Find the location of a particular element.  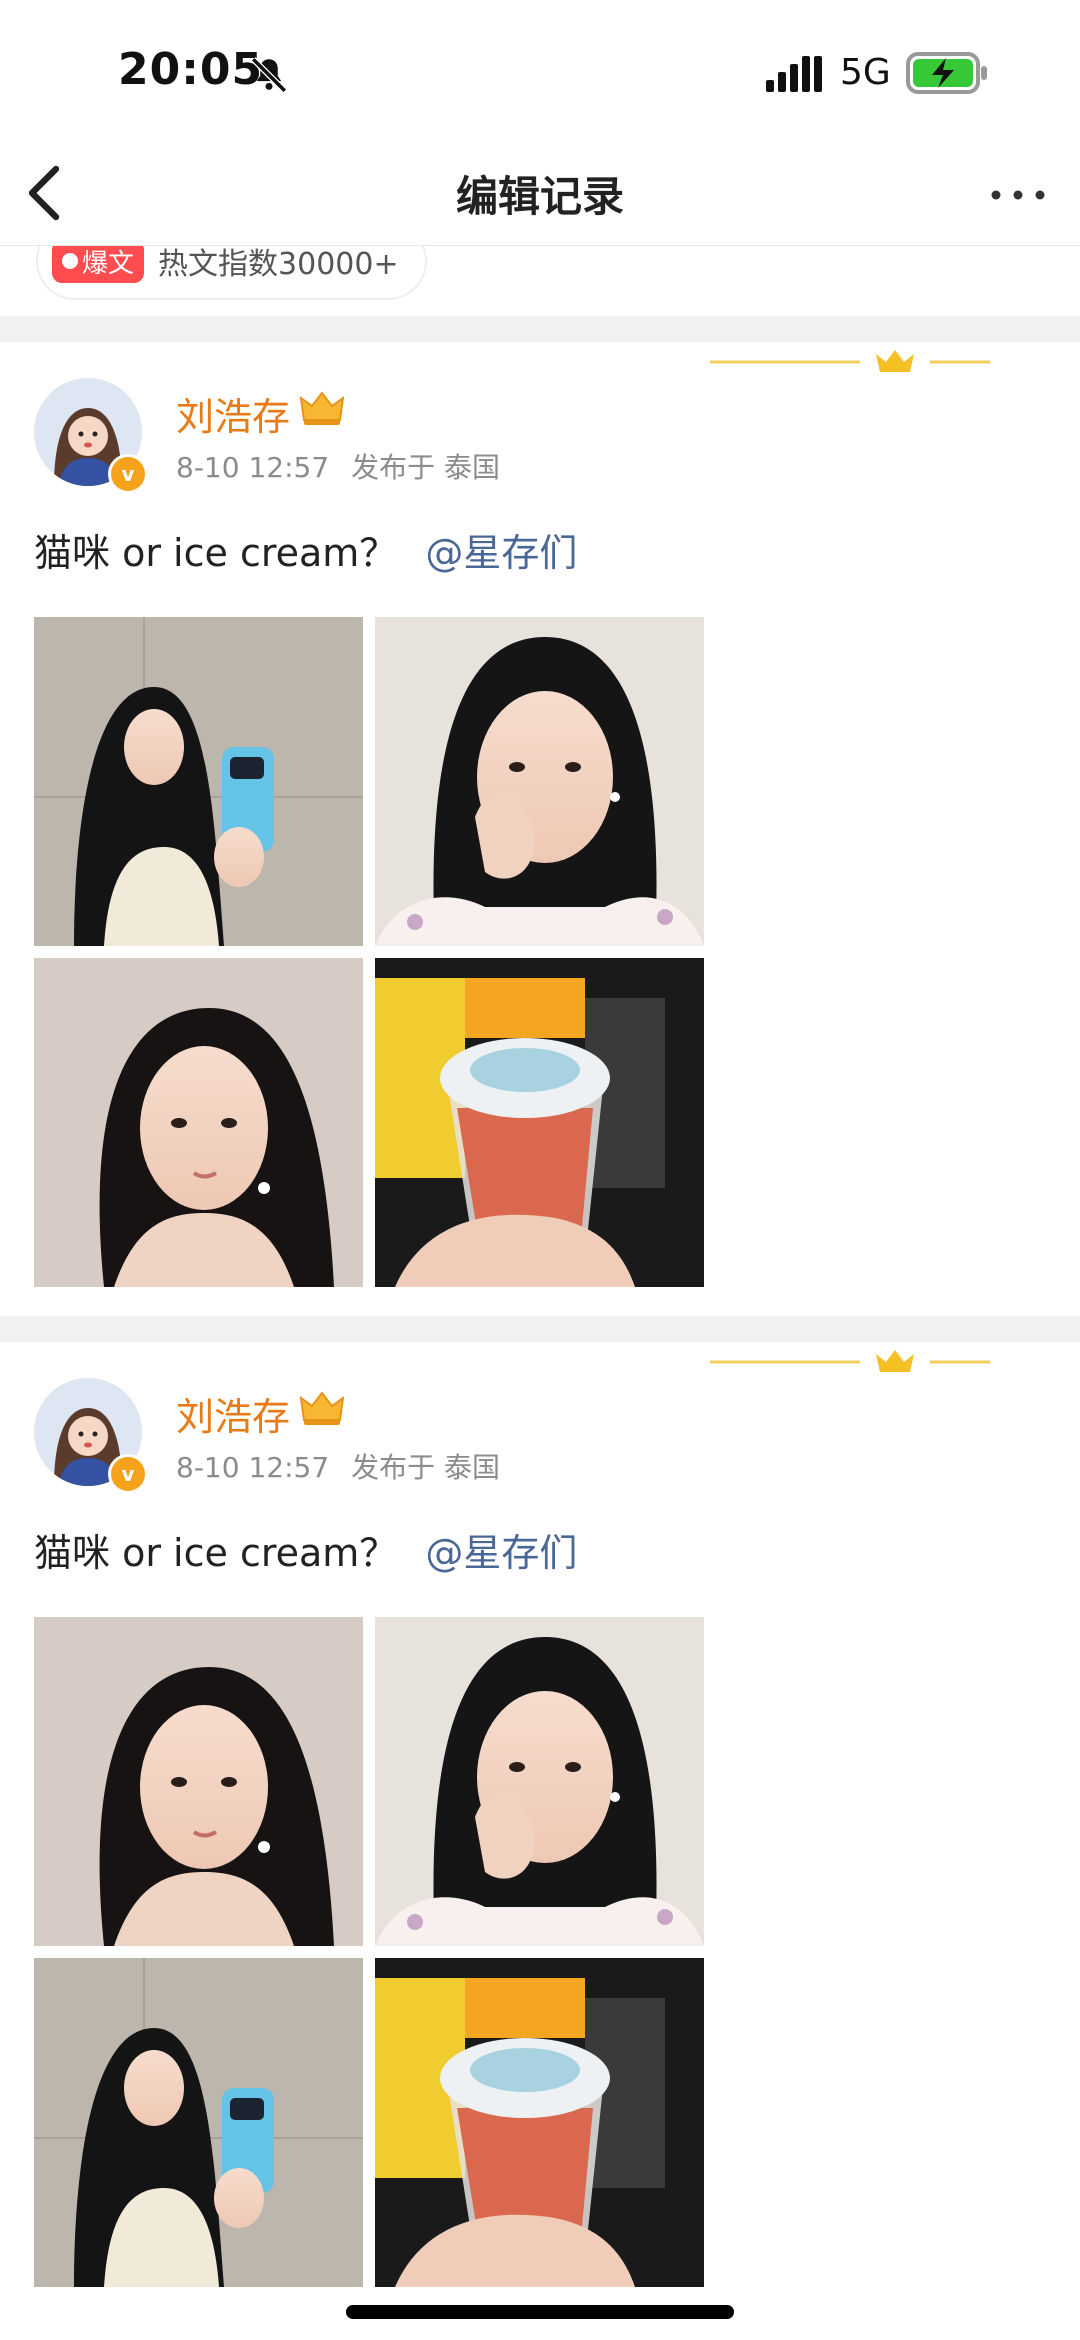

nav-bar: 编辑记录 is located at coordinates (540, 195).